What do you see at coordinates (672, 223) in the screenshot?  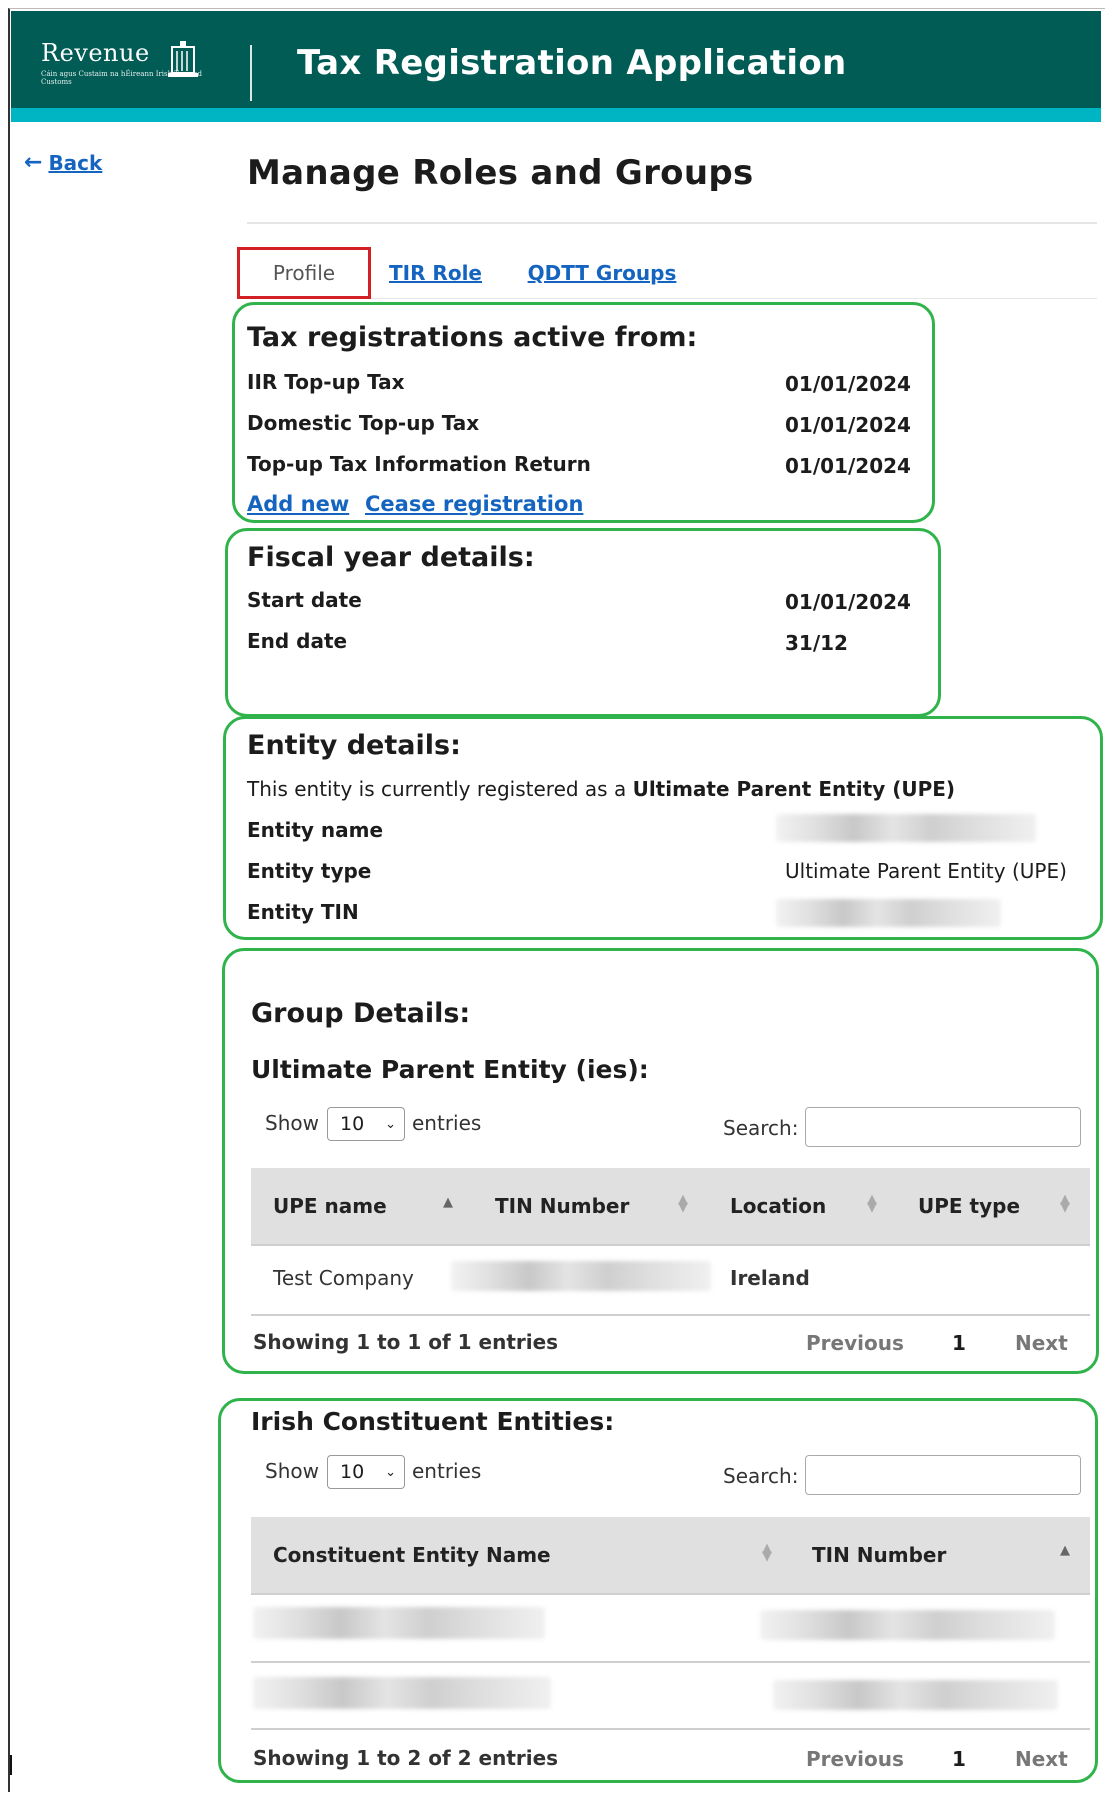 I see `title-divider` at bounding box center [672, 223].